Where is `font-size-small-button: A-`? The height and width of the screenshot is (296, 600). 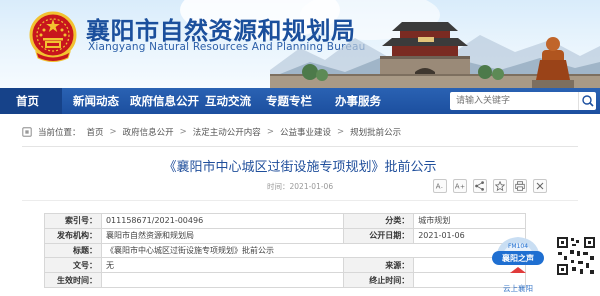 font-size-small-button: A- is located at coordinates (440, 186).